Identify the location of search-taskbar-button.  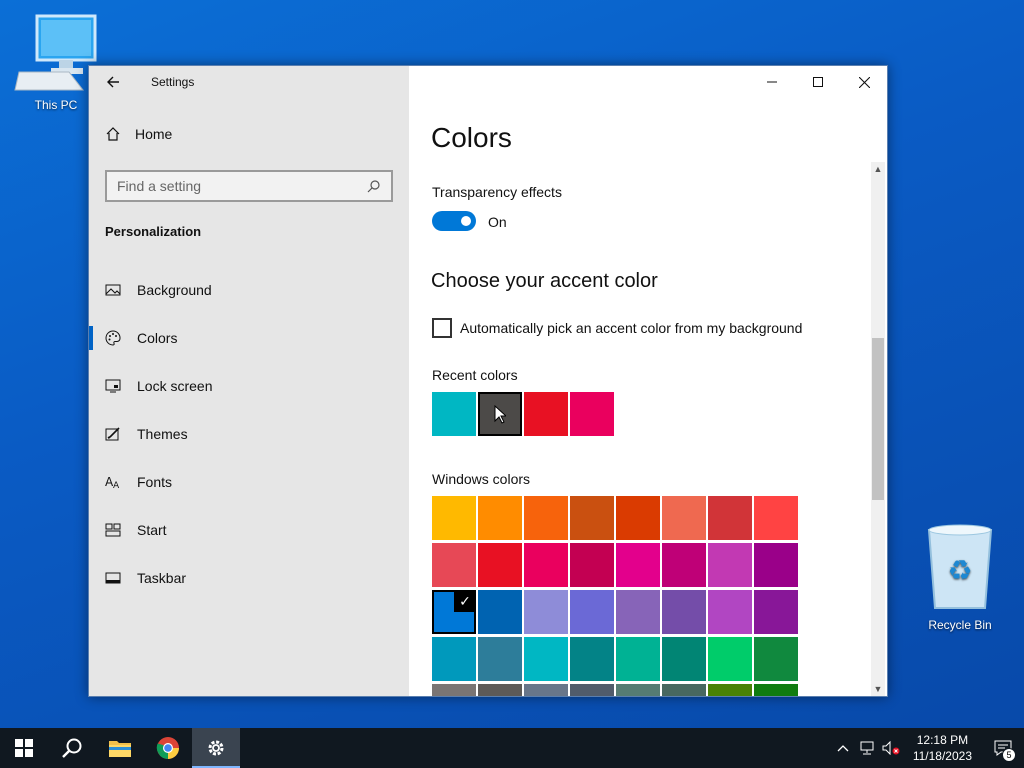
(72, 748).